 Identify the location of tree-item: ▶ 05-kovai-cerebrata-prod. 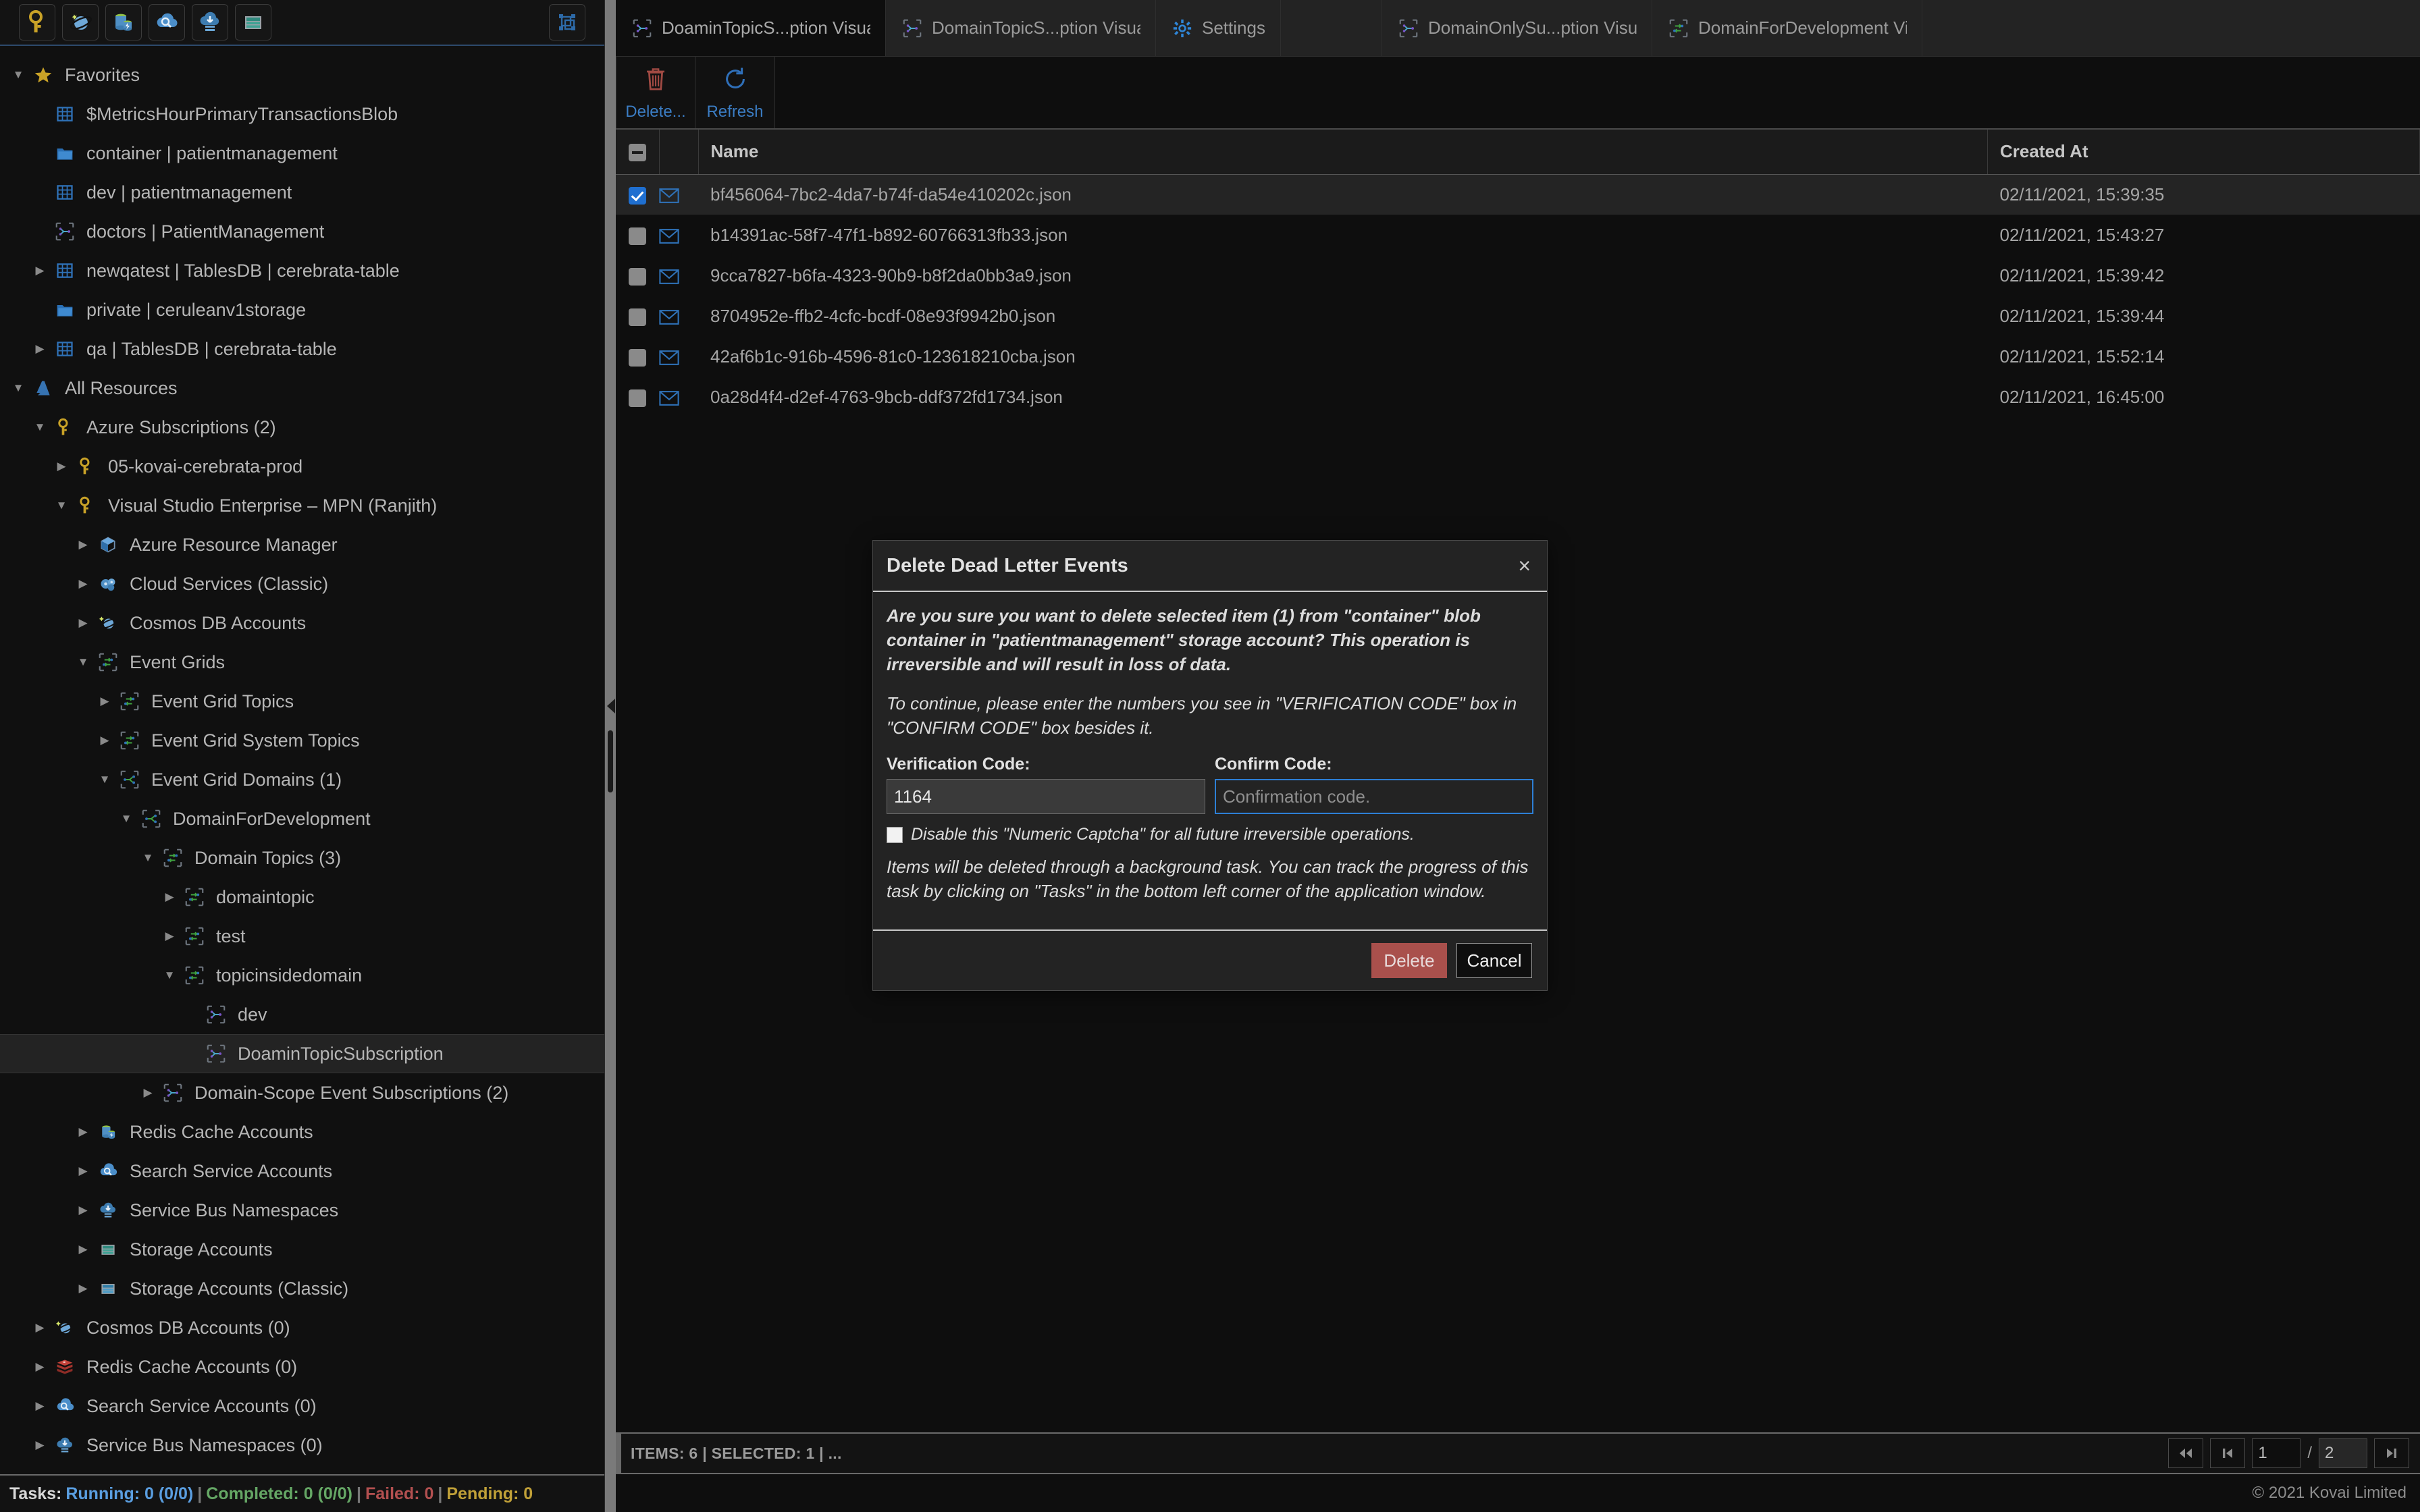
(302, 466).